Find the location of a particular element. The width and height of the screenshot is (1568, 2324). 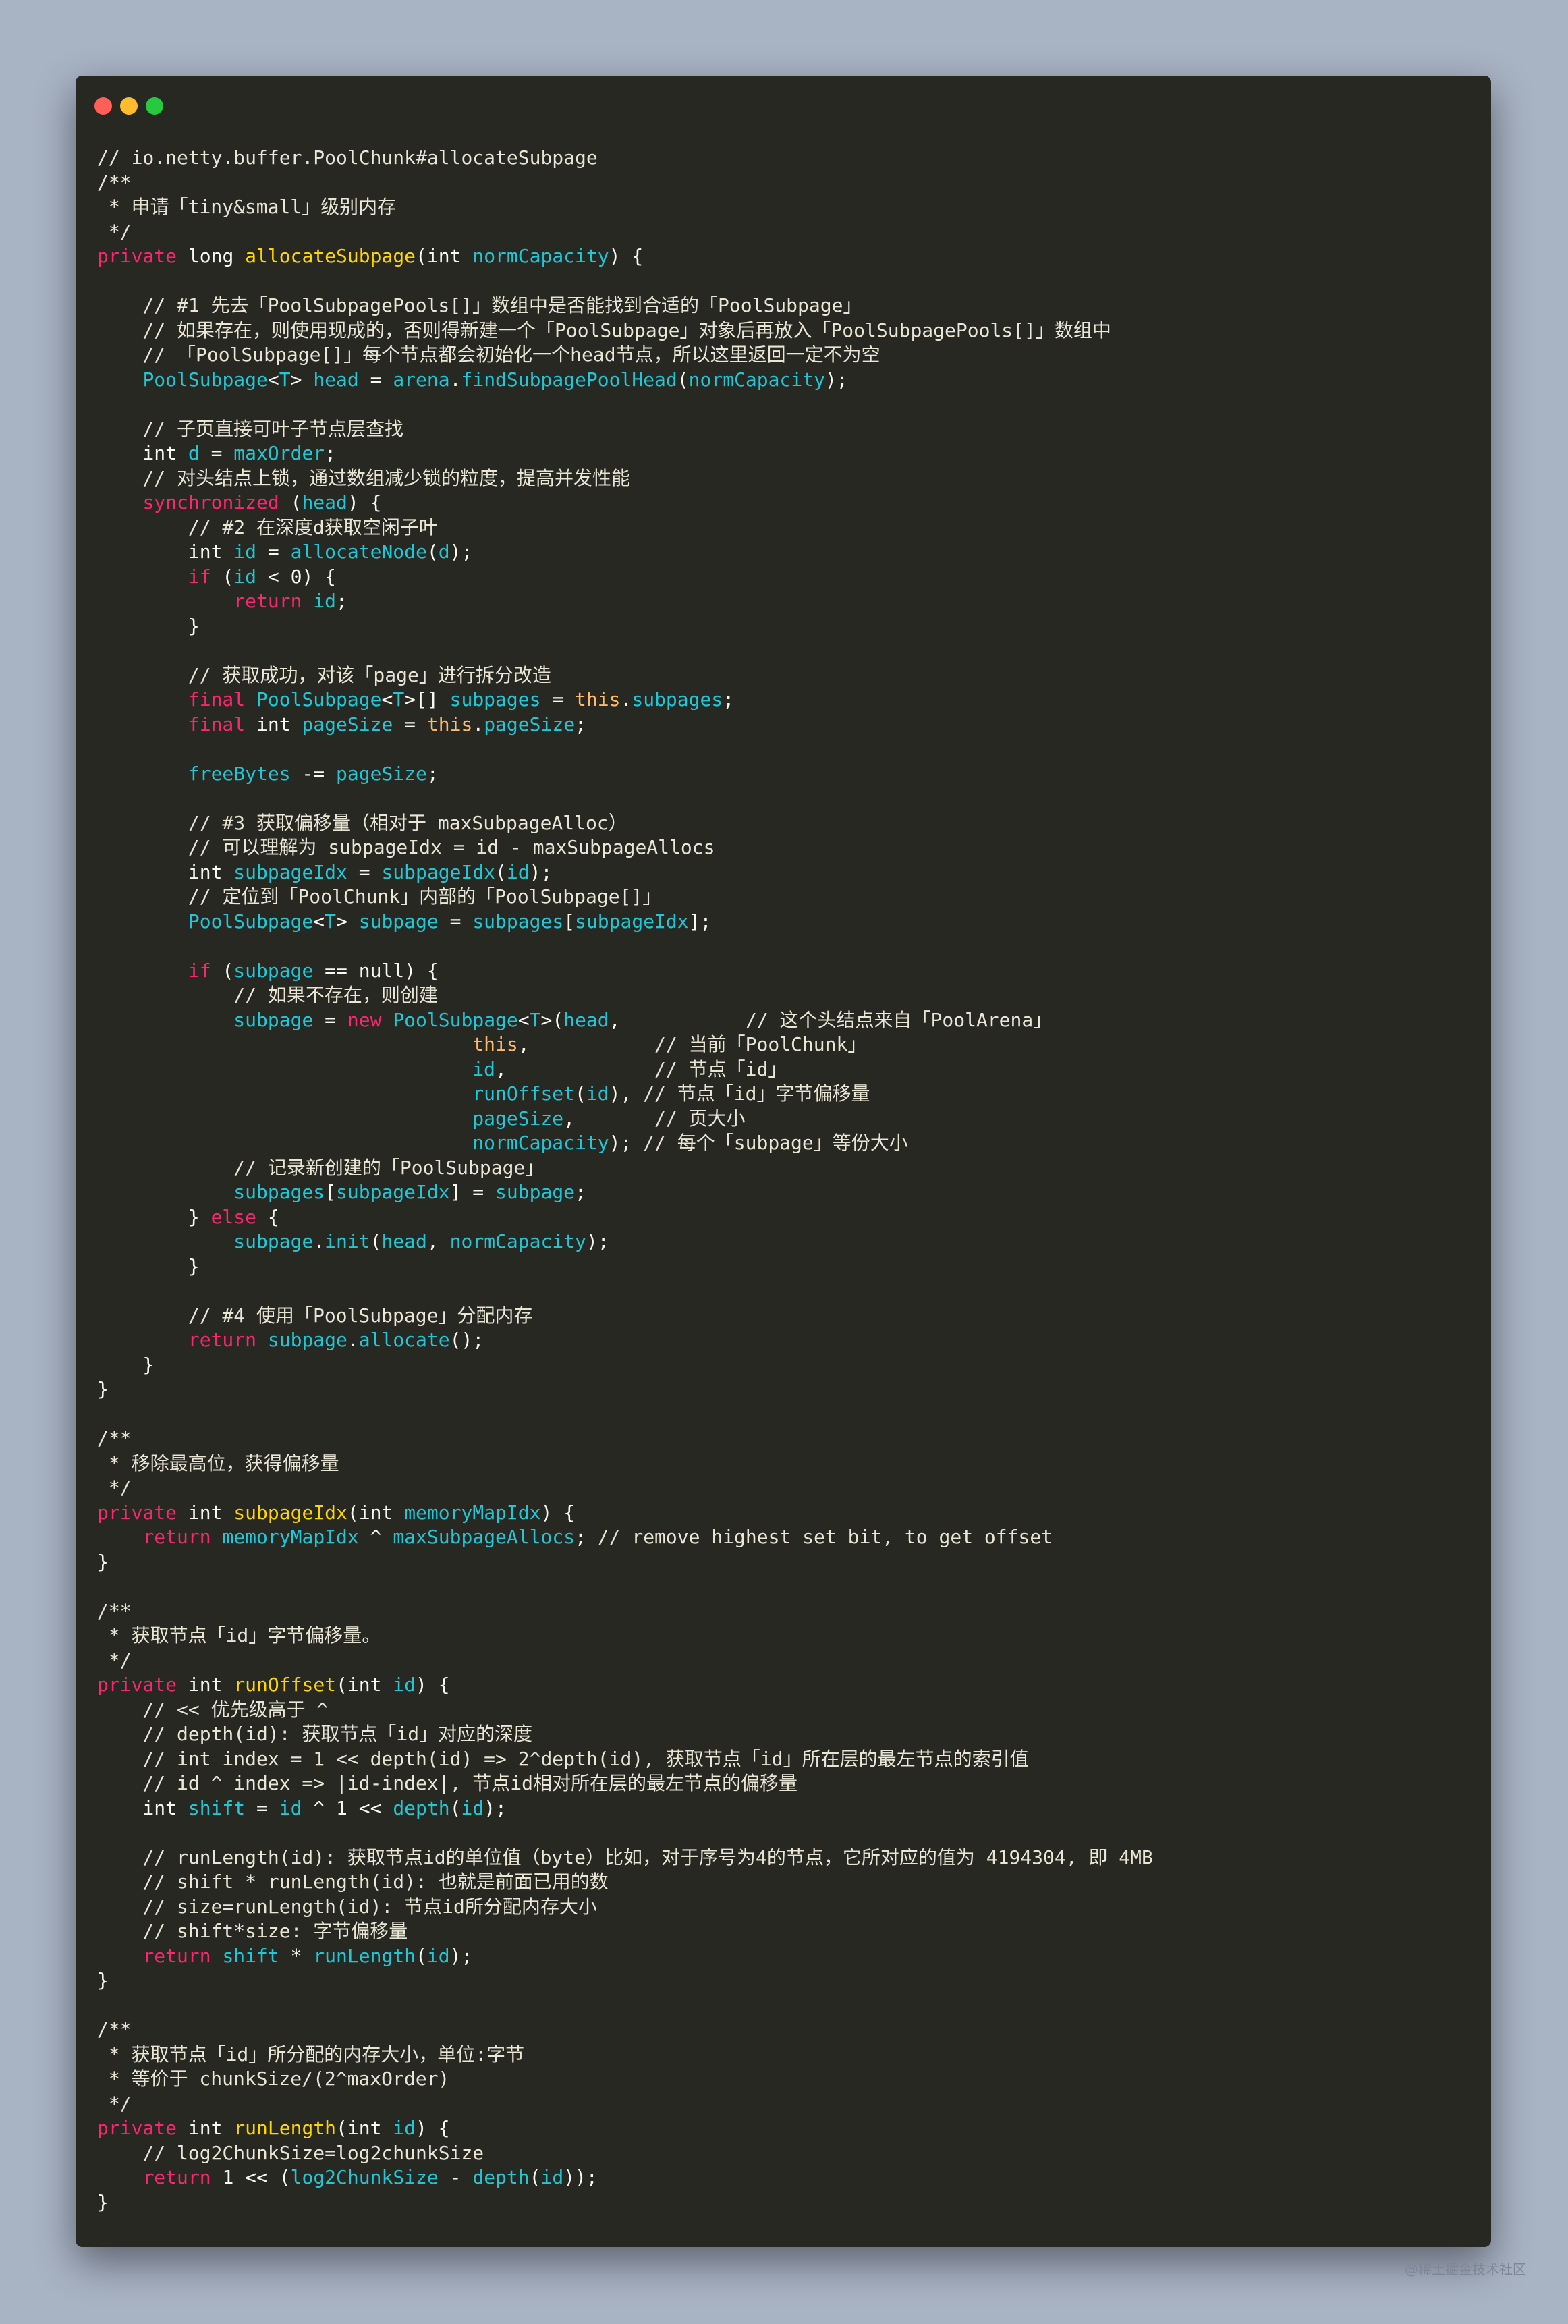

code-token: depth is located at coordinates (501, 2177).